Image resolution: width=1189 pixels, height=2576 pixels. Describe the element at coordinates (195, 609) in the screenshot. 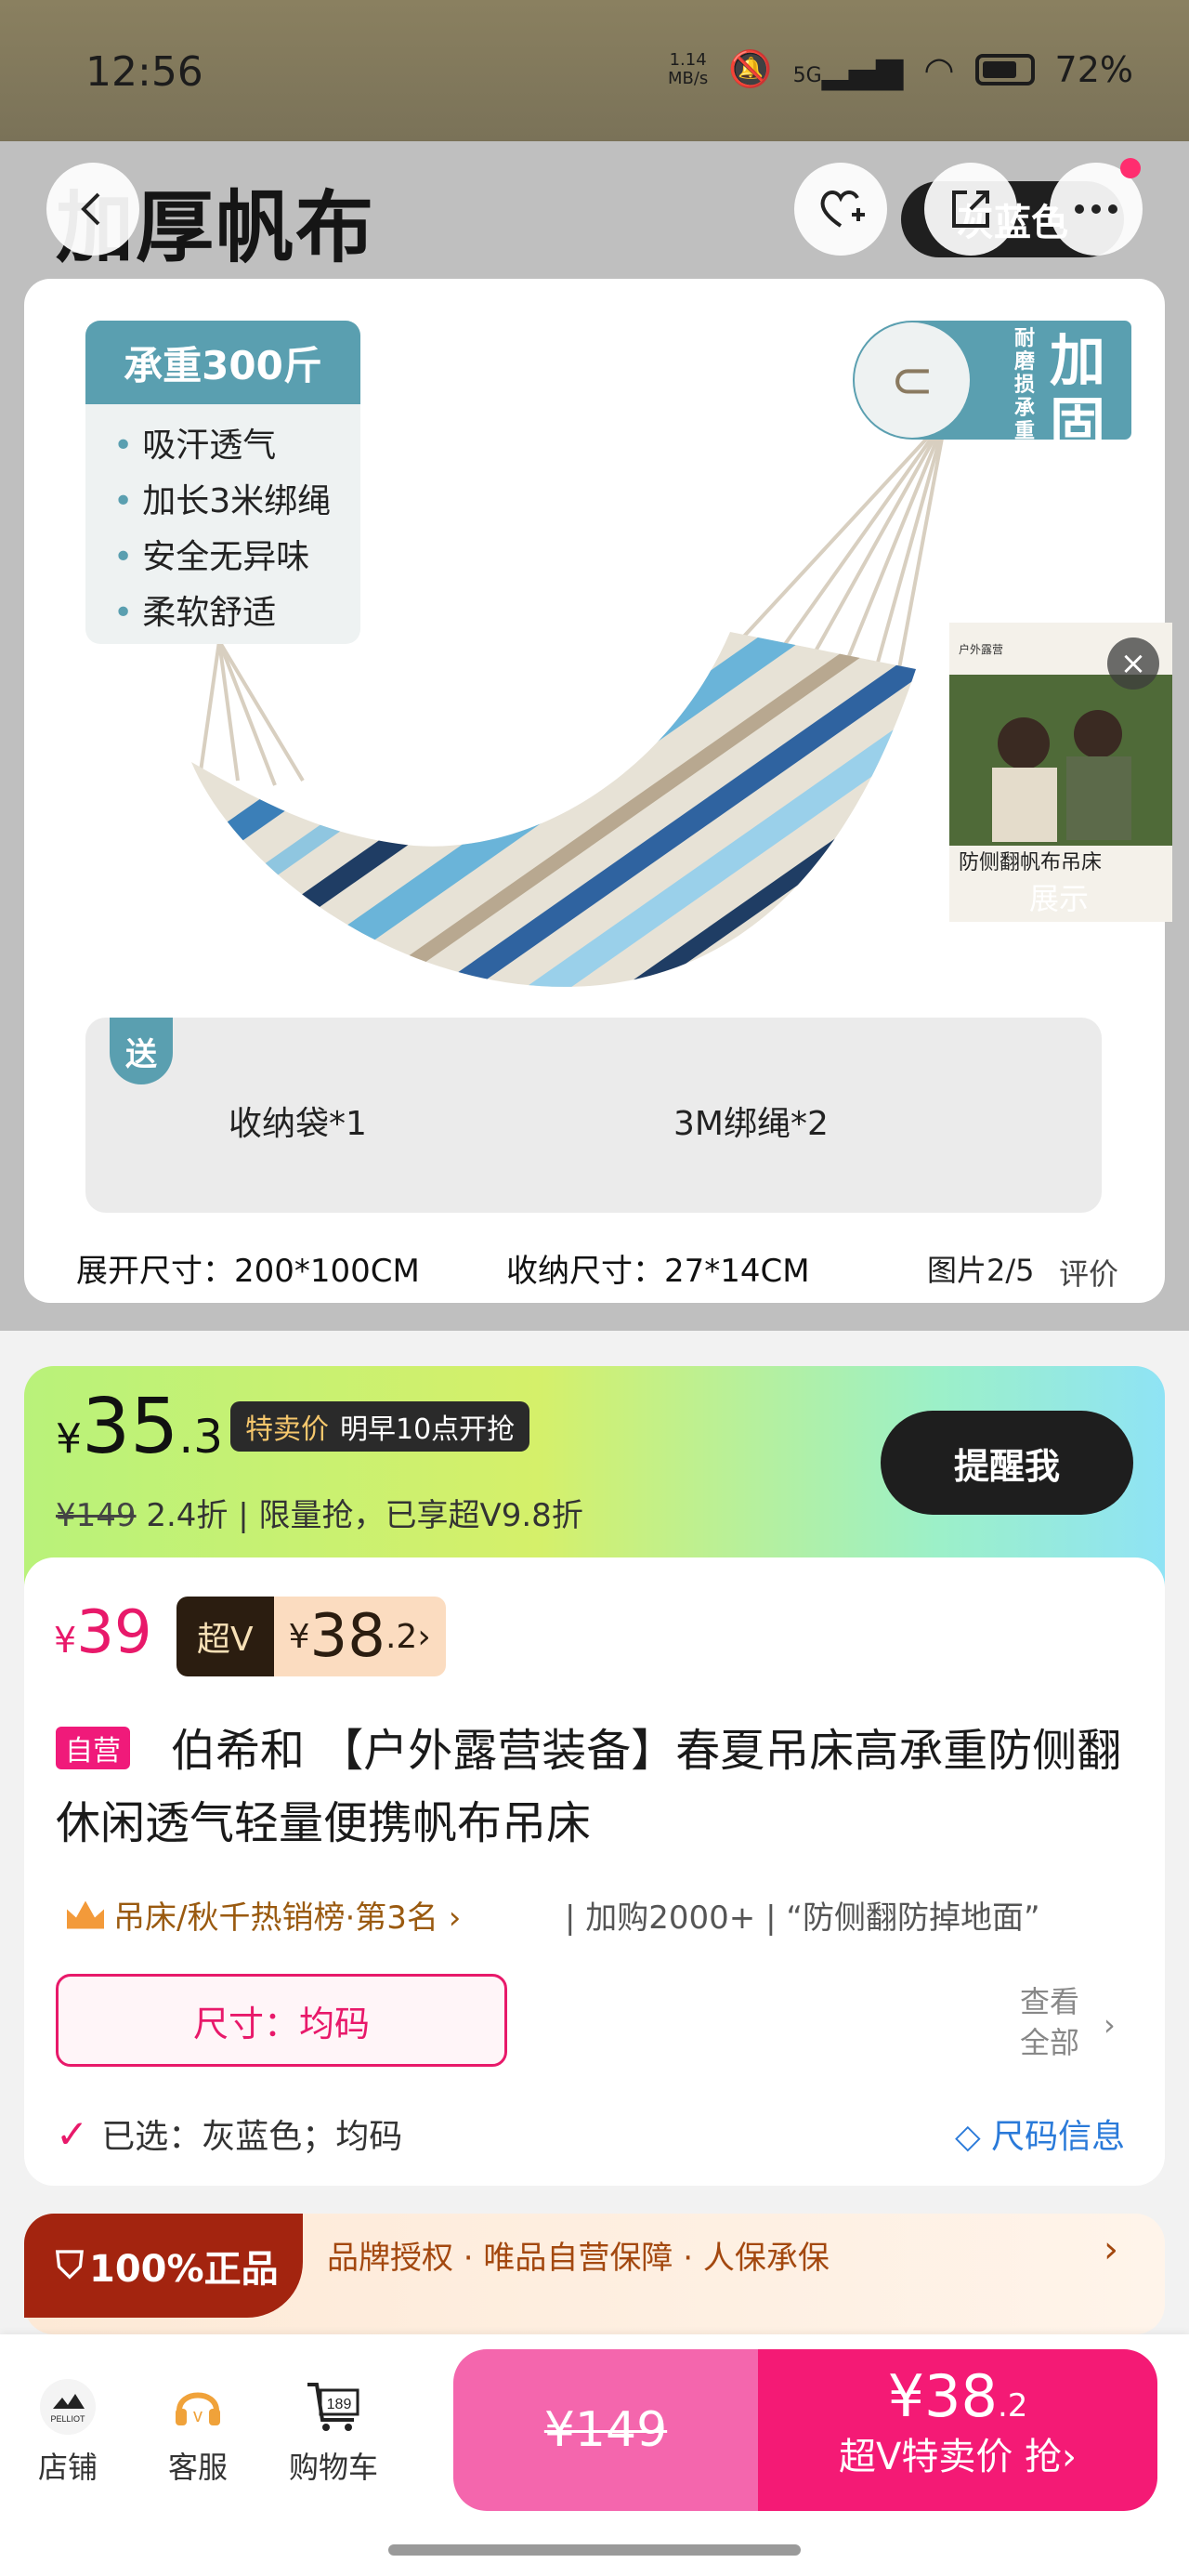

I see `spec-item: 柔软舒适` at that location.